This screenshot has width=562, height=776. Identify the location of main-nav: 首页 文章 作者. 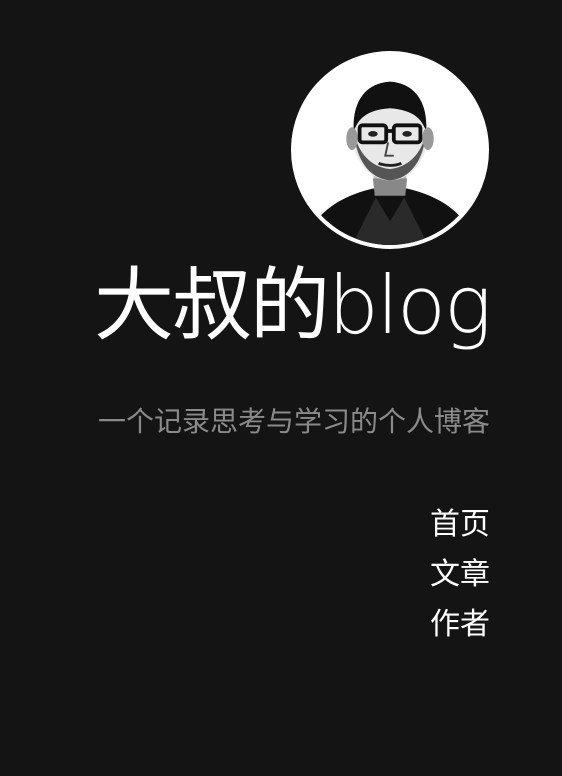
(460, 575).